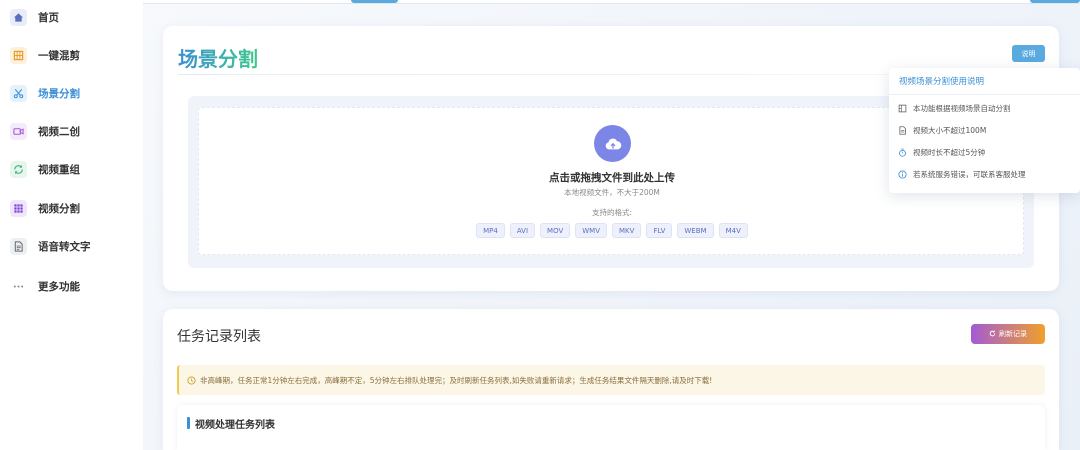 The height and width of the screenshot is (450, 1080). I want to click on sidebar-item-speech-to-text: 语音转文字, so click(71, 246).